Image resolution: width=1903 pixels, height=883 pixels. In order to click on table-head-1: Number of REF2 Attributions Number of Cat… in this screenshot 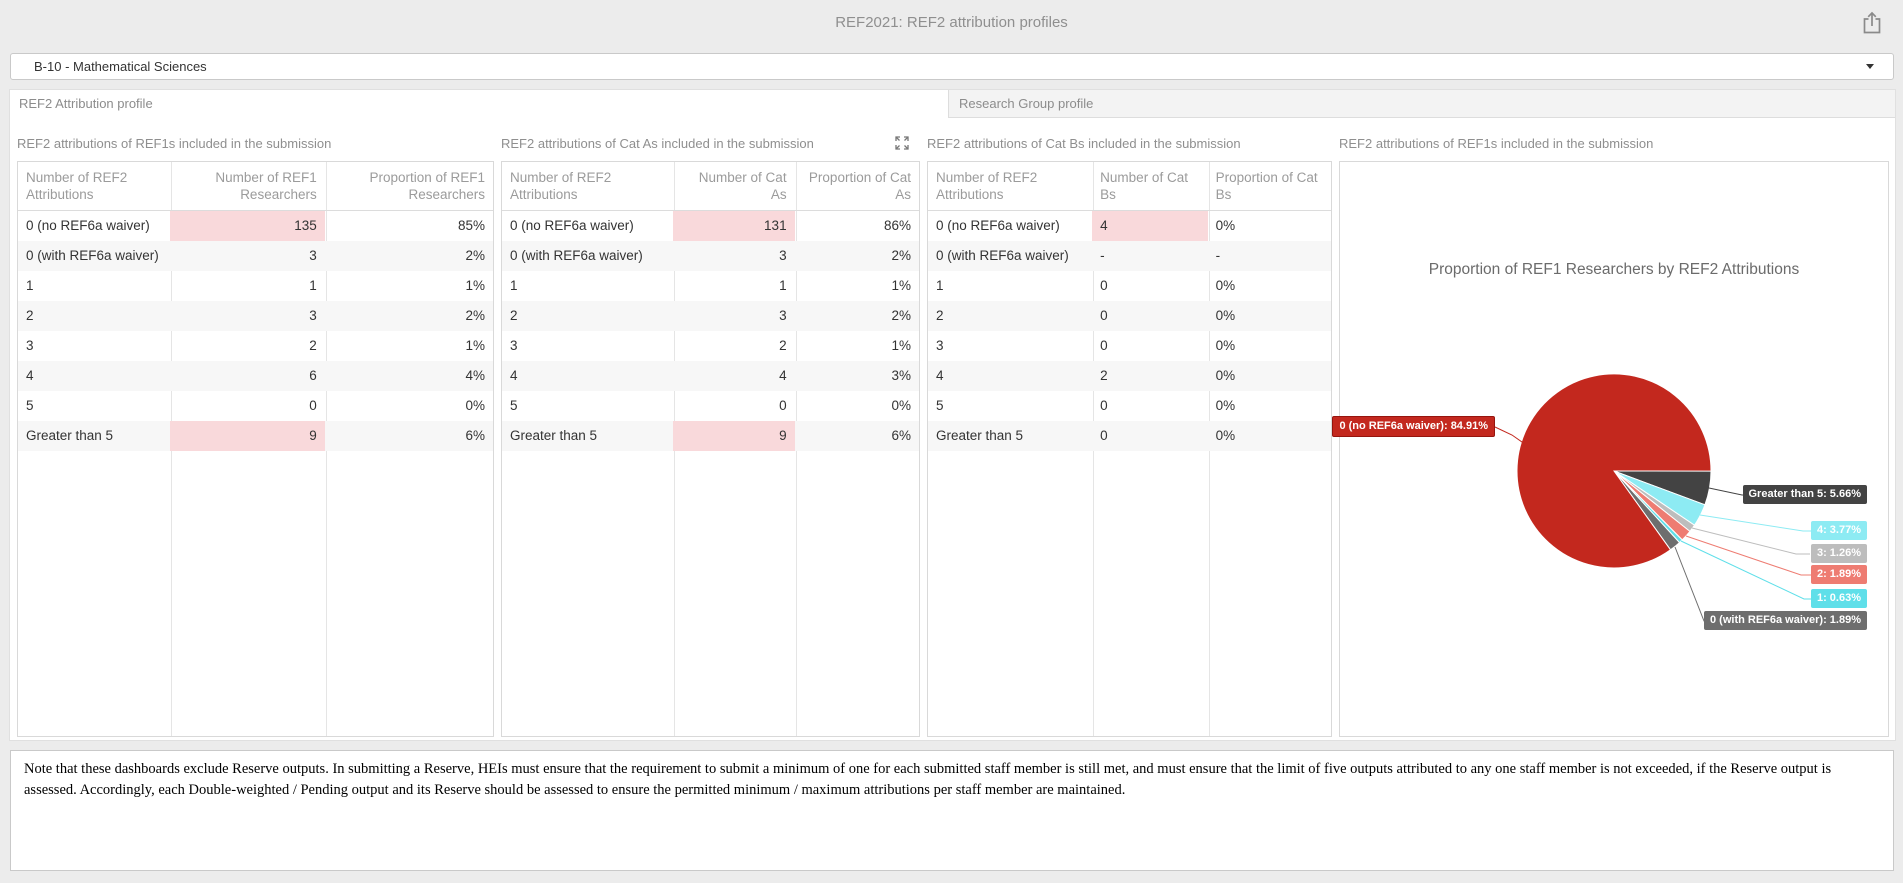, I will do `click(710, 186)`.